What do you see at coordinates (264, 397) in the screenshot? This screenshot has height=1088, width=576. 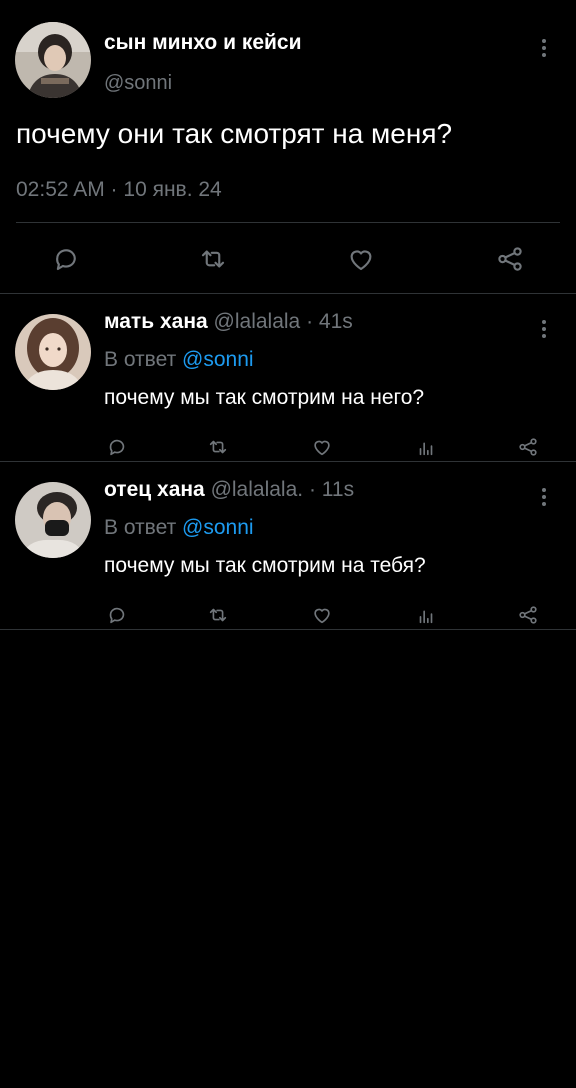 I see `tweet-text: почему мы так смотрим на него?` at bounding box center [264, 397].